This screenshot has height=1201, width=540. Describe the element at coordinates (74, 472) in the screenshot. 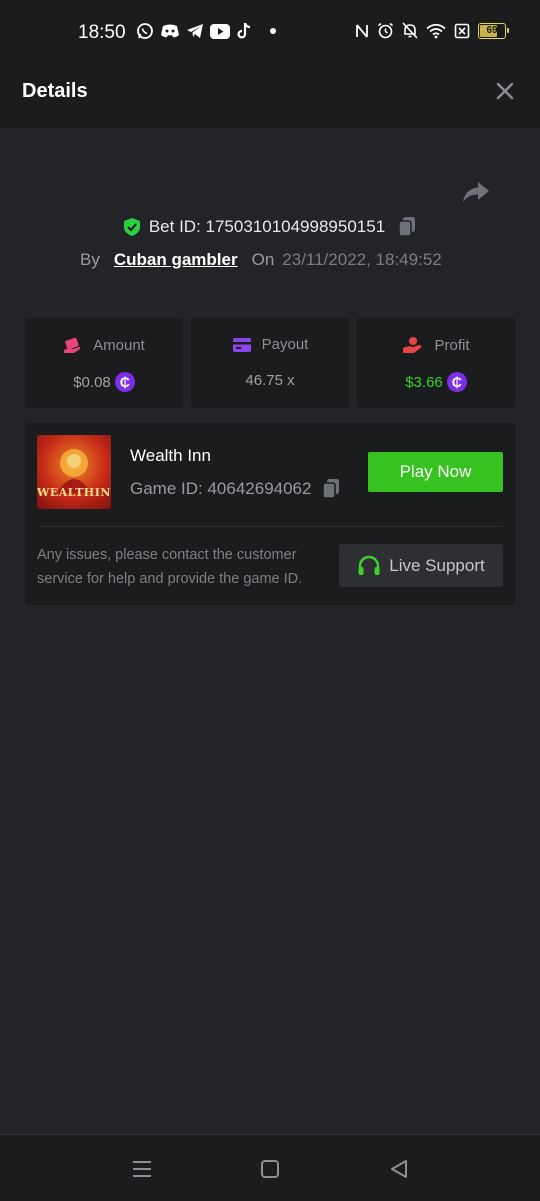

I see `game-thumbnail: WEALTHINN` at that location.